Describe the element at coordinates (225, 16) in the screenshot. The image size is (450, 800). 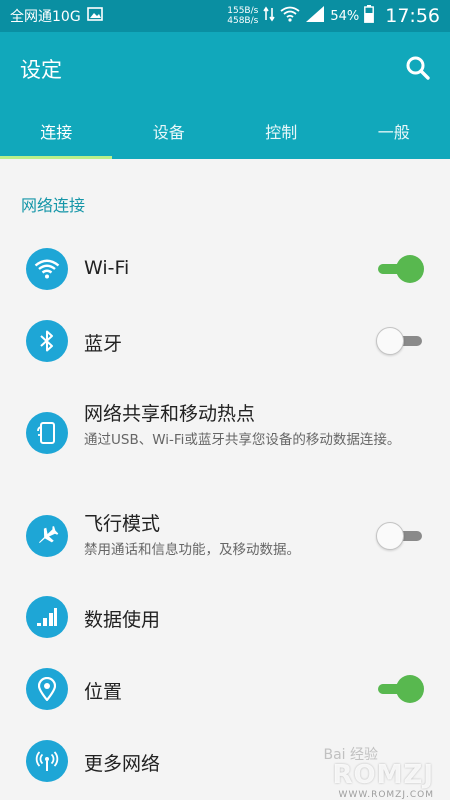
I see `status-bar: 全网通10G 155B/s 458B/s 54% 17:56` at that location.